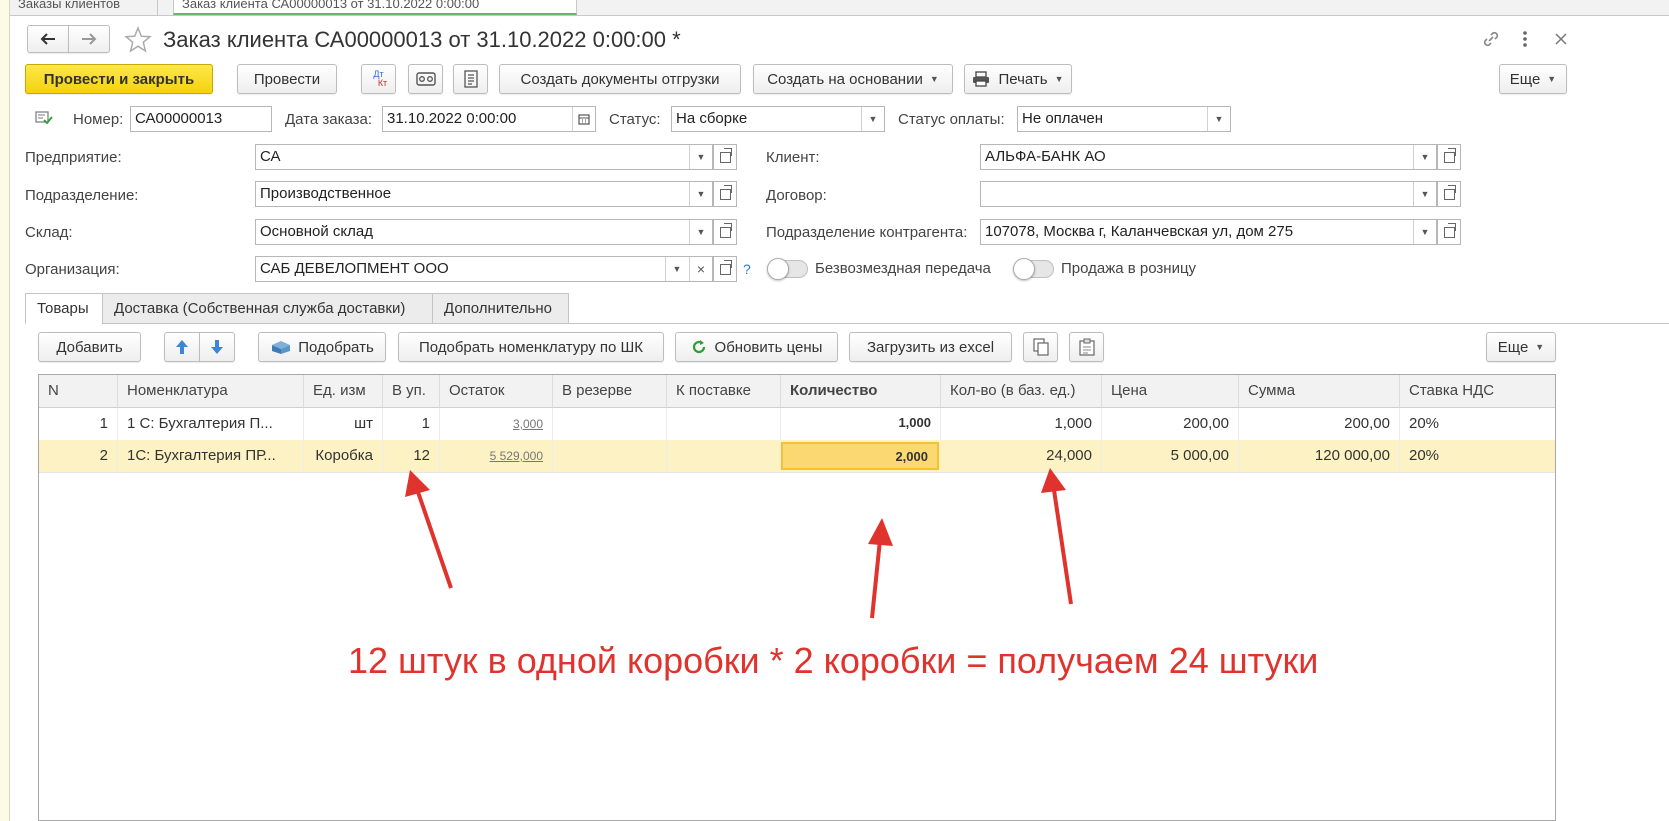  What do you see at coordinates (739, 543) in the screenshot?
I see `annotation-arrows` at bounding box center [739, 543].